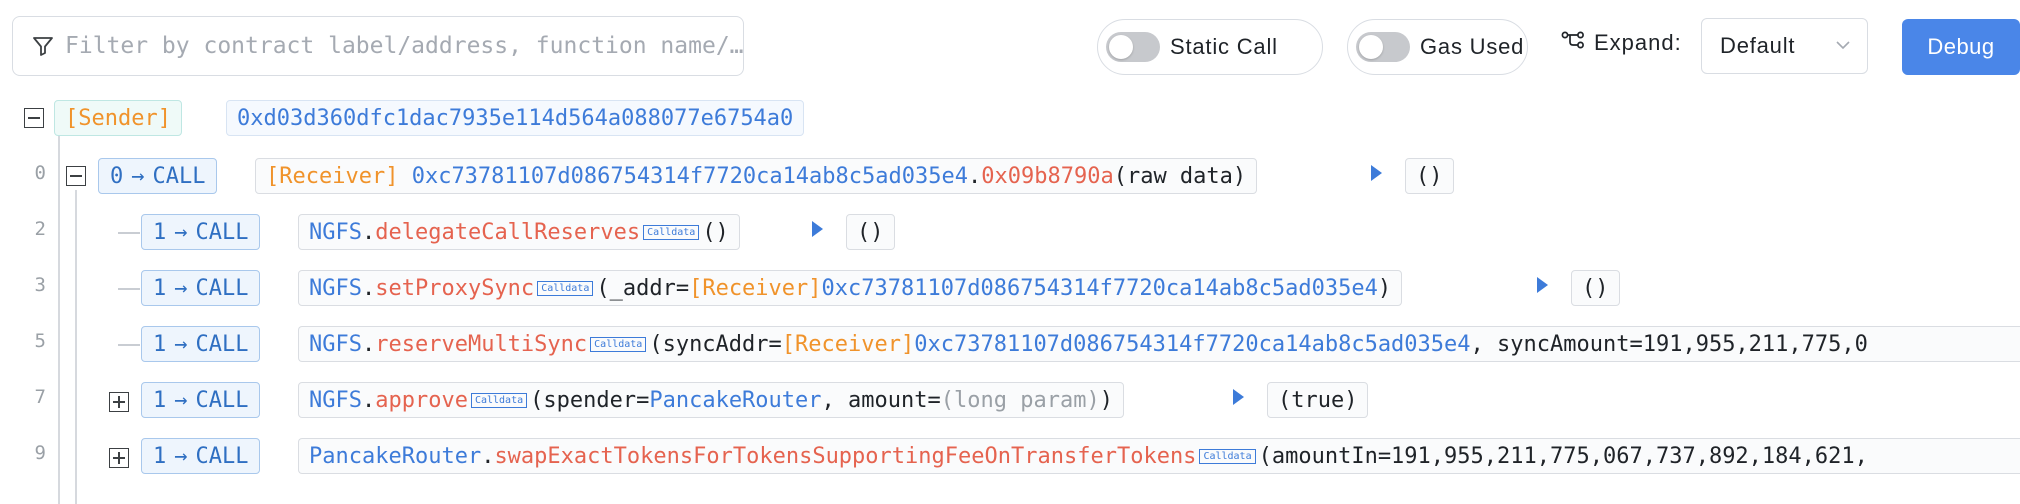  What do you see at coordinates (590, 400) in the screenshot?
I see `args-open: (spender=` at bounding box center [590, 400].